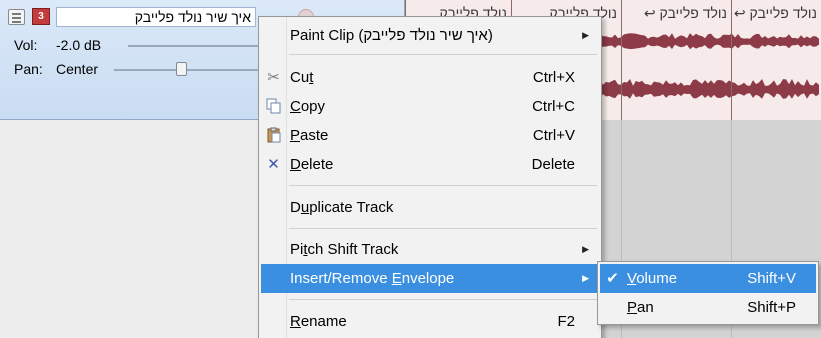 This screenshot has height=338, width=821. What do you see at coordinates (309, 135) in the screenshot?
I see `menu-item-label: Paste` at bounding box center [309, 135].